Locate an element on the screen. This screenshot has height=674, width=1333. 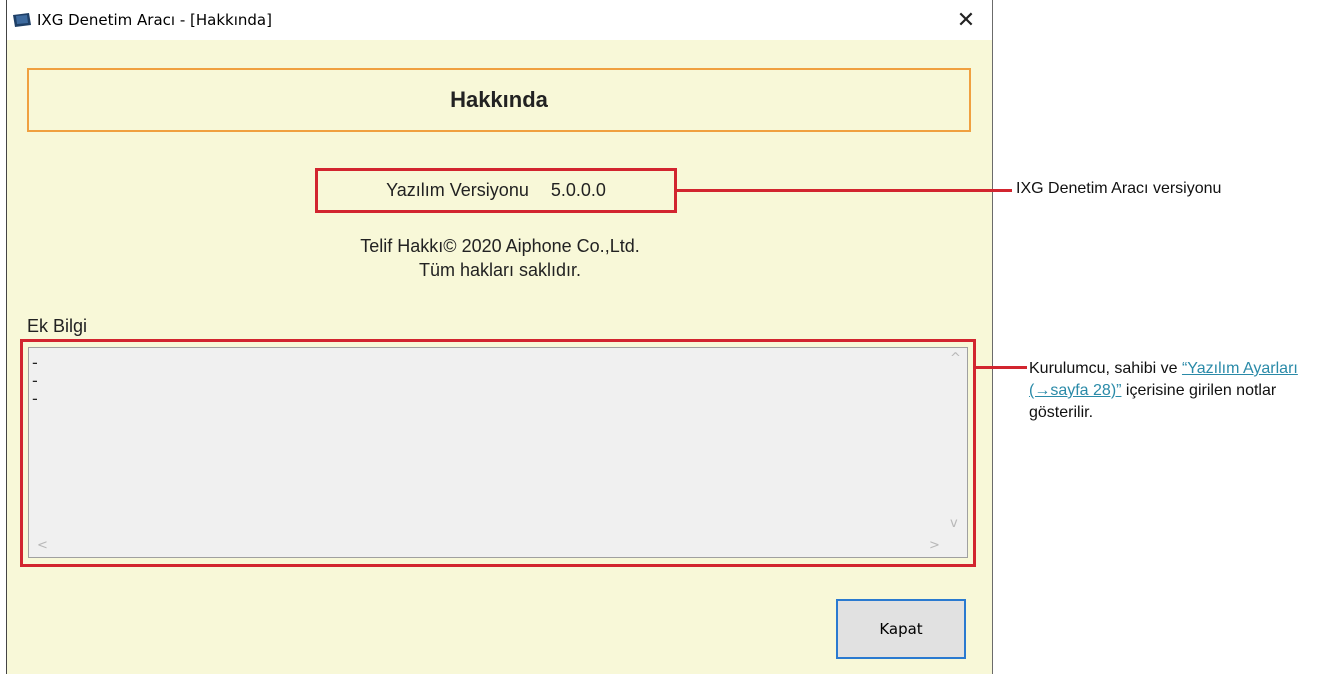
window-title: IXG Denetim Aracı - [Hakkında] is located at coordinates (154, 20).